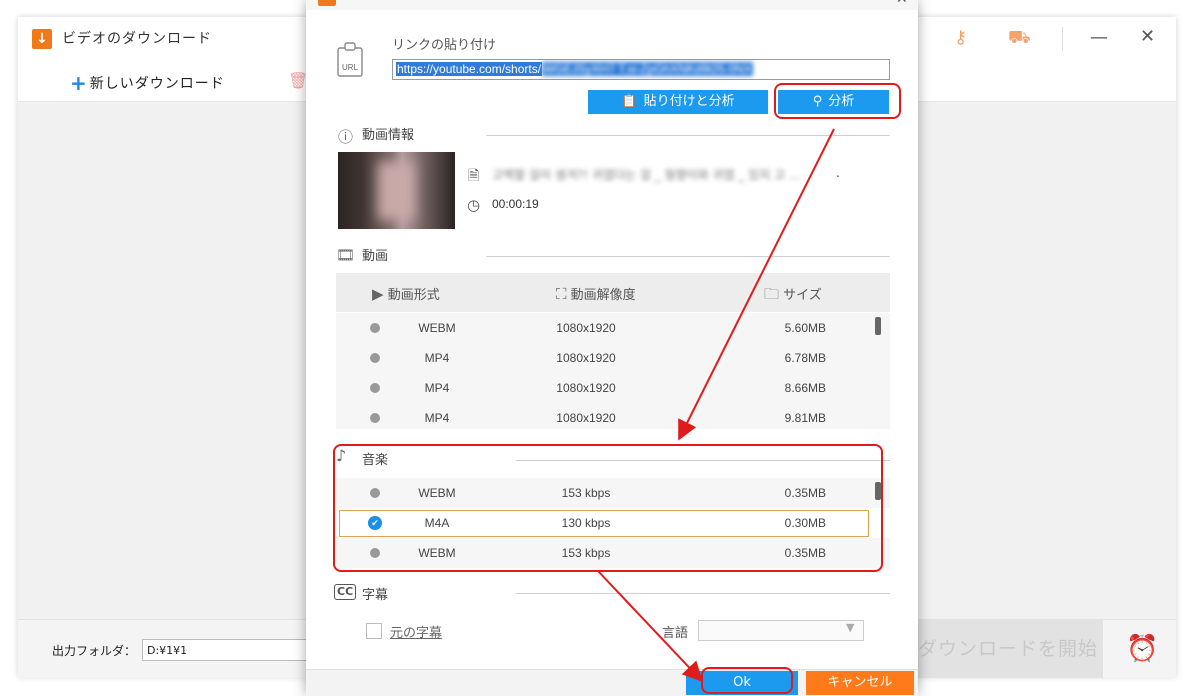 The width and height of the screenshot is (1195, 696). Describe the element at coordinates (406, 294) in the screenshot. I see `column-format: ▶ 動画形式` at that location.